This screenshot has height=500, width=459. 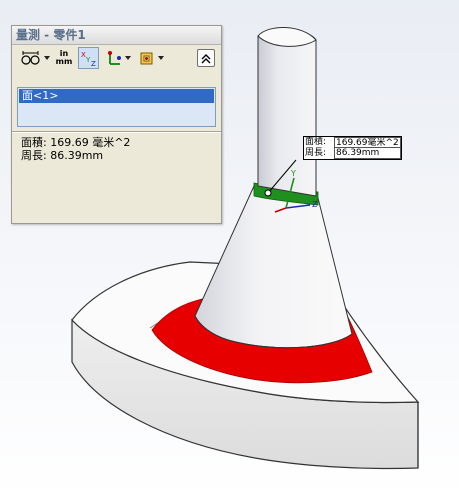 I want to click on collapse-icon, so click(x=206, y=58).